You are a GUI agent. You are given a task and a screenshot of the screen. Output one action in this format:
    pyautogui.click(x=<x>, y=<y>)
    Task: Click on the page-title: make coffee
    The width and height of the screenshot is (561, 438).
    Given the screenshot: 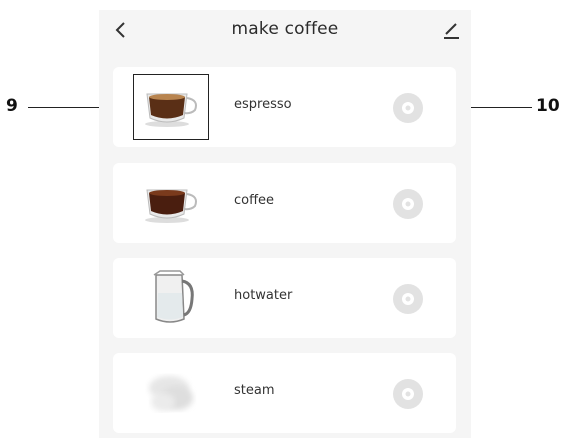 What is the action you would take?
    pyautogui.click(x=285, y=29)
    